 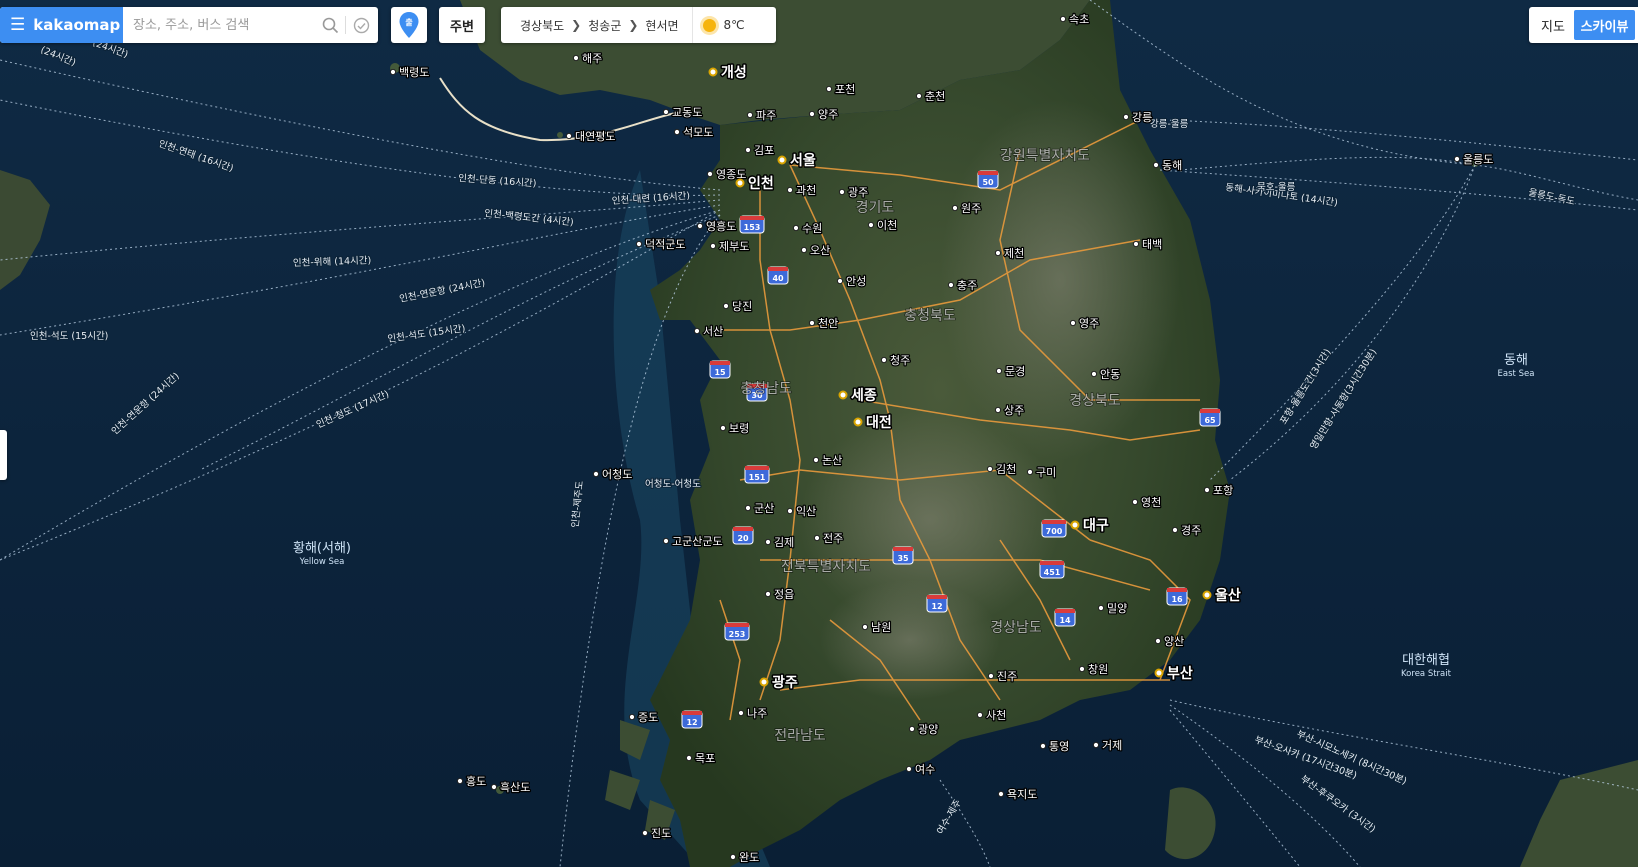 What do you see at coordinates (1223, 490) in the screenshot?
I see `city-label: 포항` at bounding box center [1223, 490].